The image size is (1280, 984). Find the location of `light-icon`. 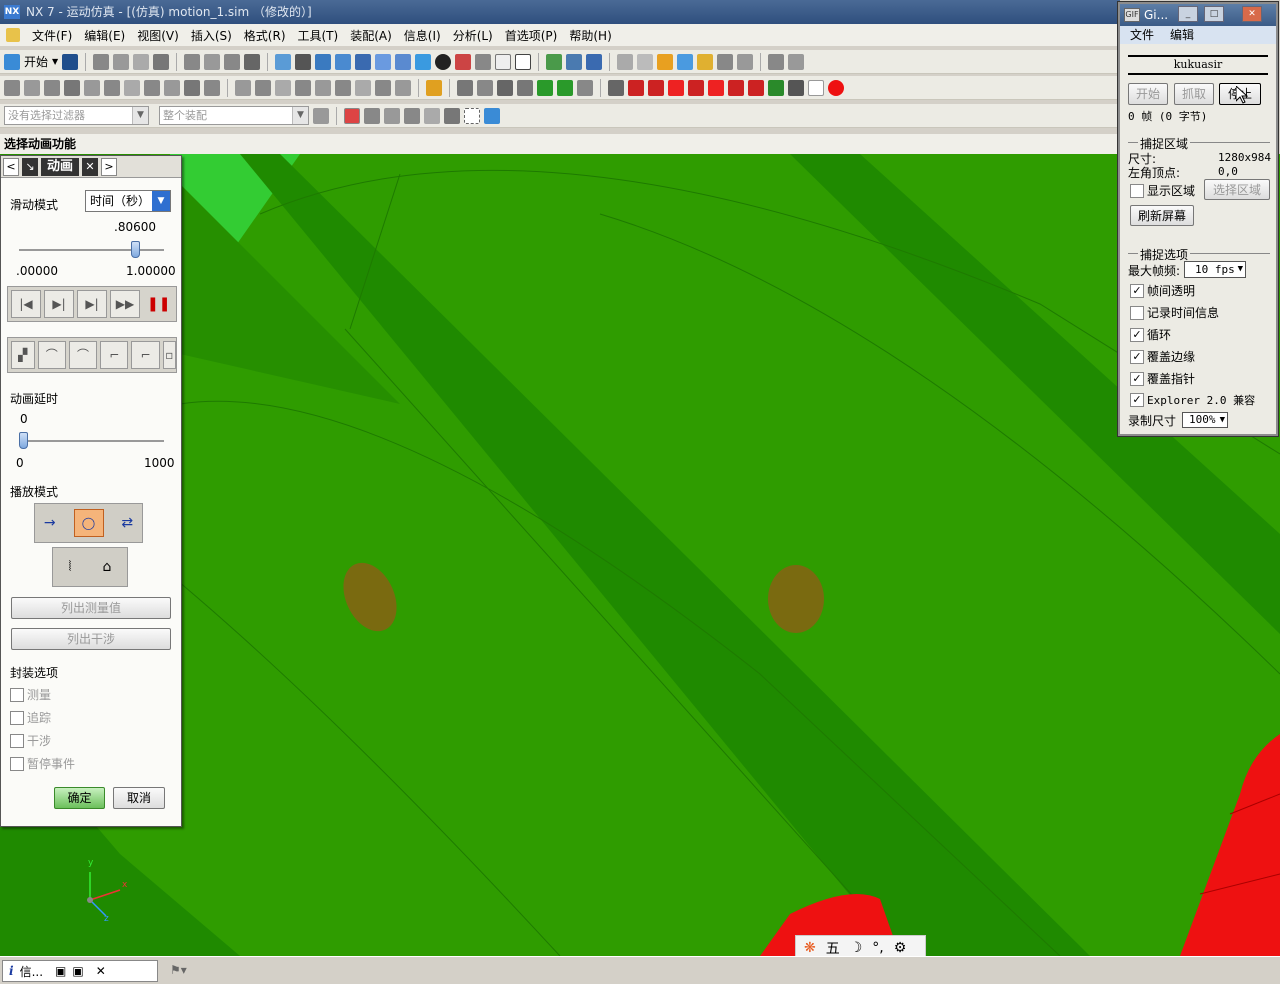

light-icon is located at coordinates (665, 61).